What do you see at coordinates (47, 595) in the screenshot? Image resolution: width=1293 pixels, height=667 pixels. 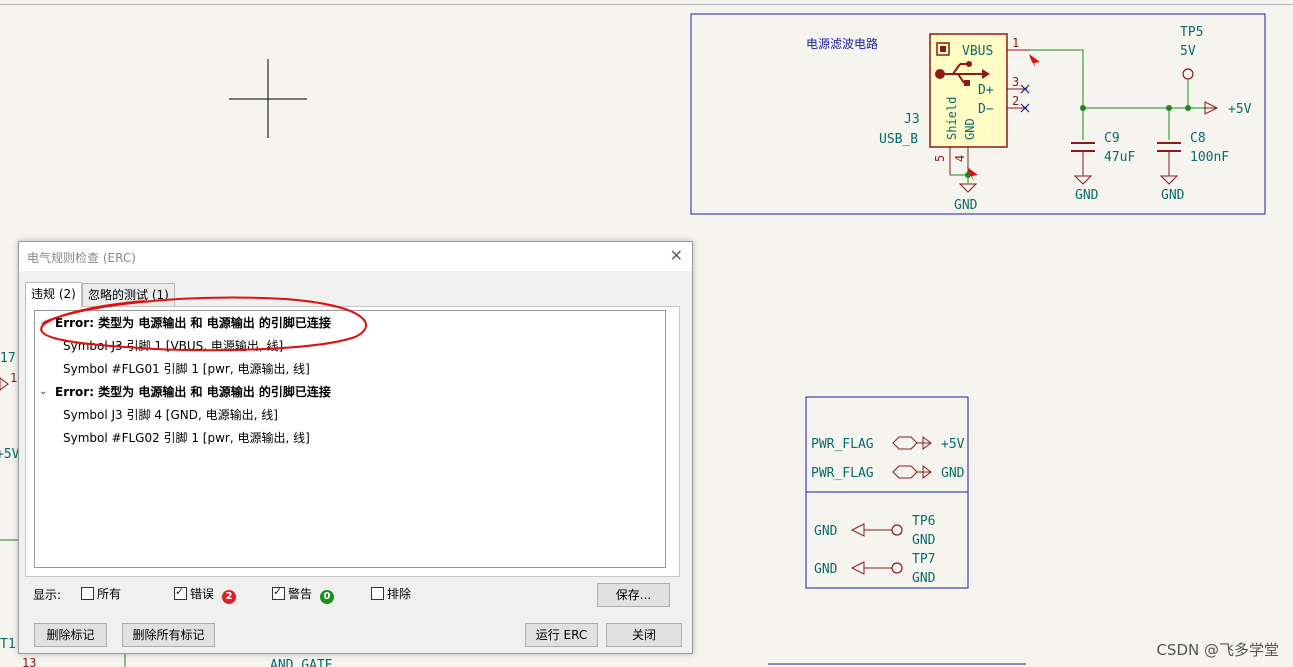 I see `show-label: 显示:` at bounding box center [47, 595].